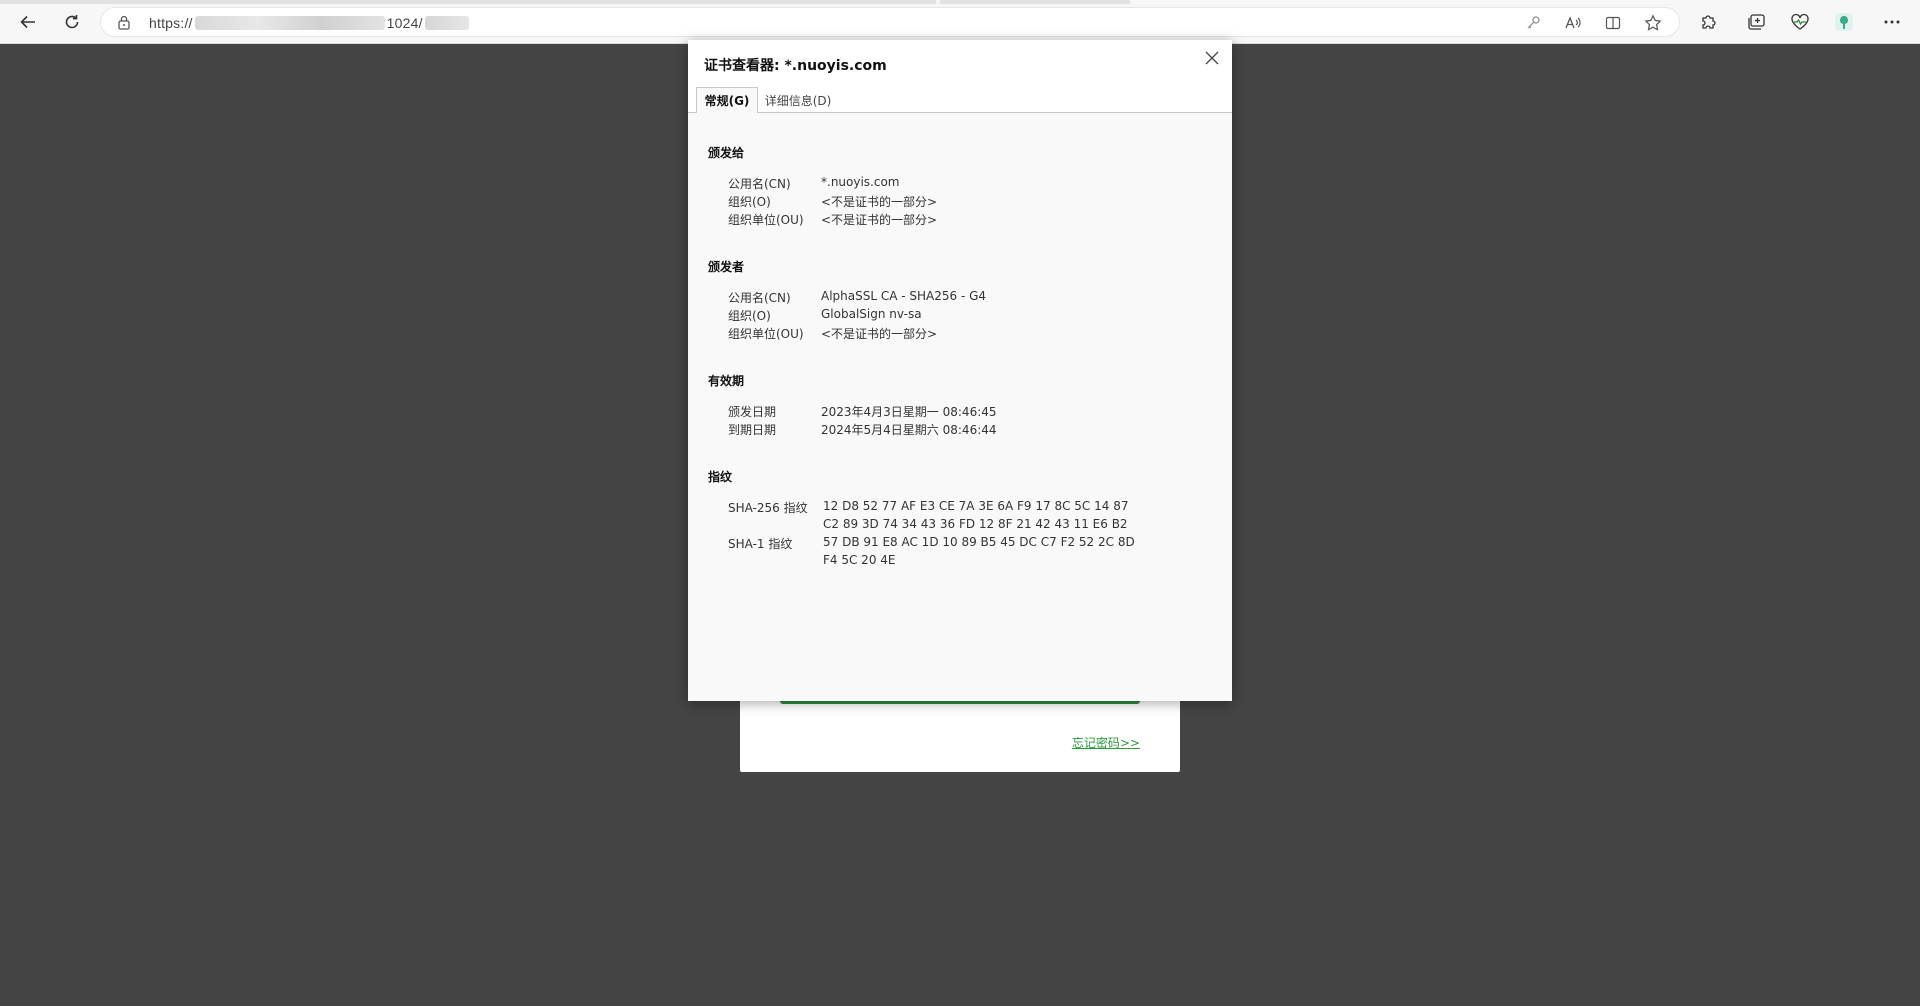 This screenshot has width=1920, height=1006. I want to click on issue-date-label: 颁发日期, so click(752, 412).